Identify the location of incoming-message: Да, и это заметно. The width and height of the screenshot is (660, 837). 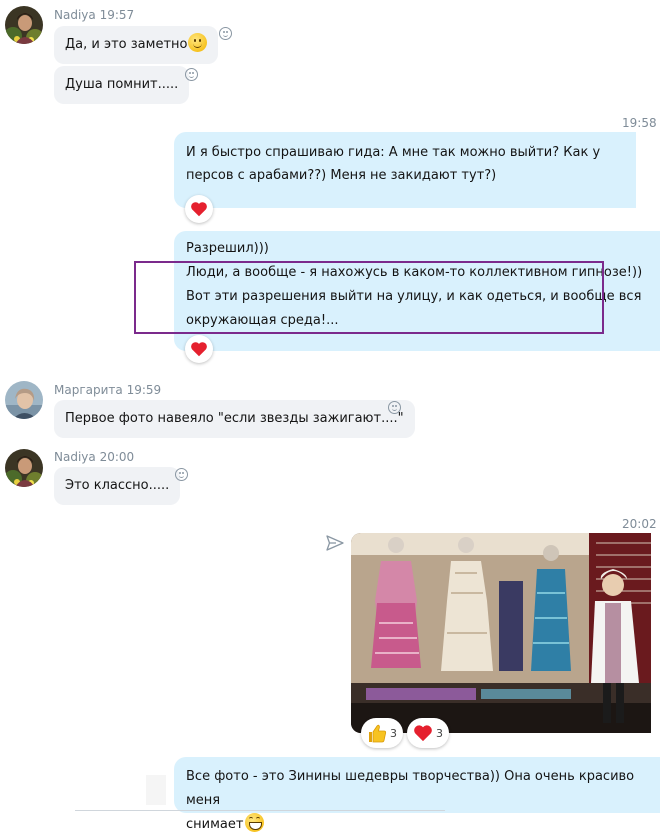
(136, 45).